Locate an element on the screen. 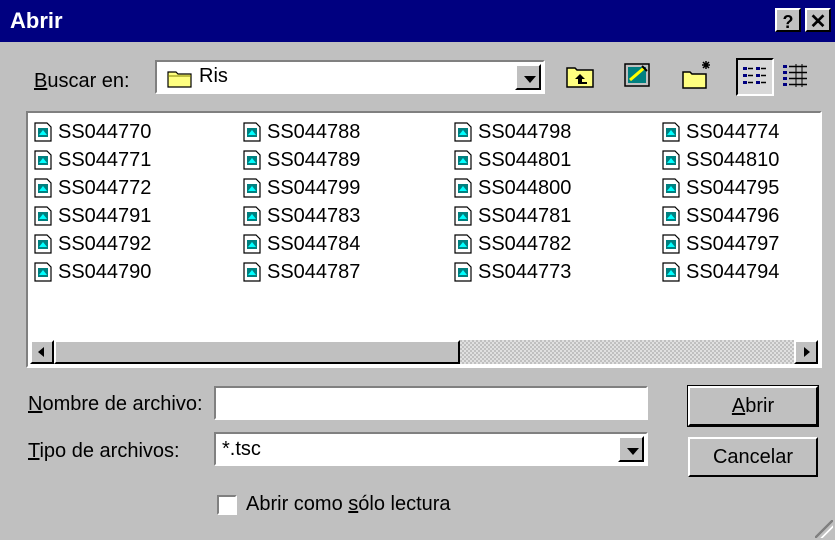 This screenshot has height=540, width=835. list-view-button is located at coordinates (755, 77).